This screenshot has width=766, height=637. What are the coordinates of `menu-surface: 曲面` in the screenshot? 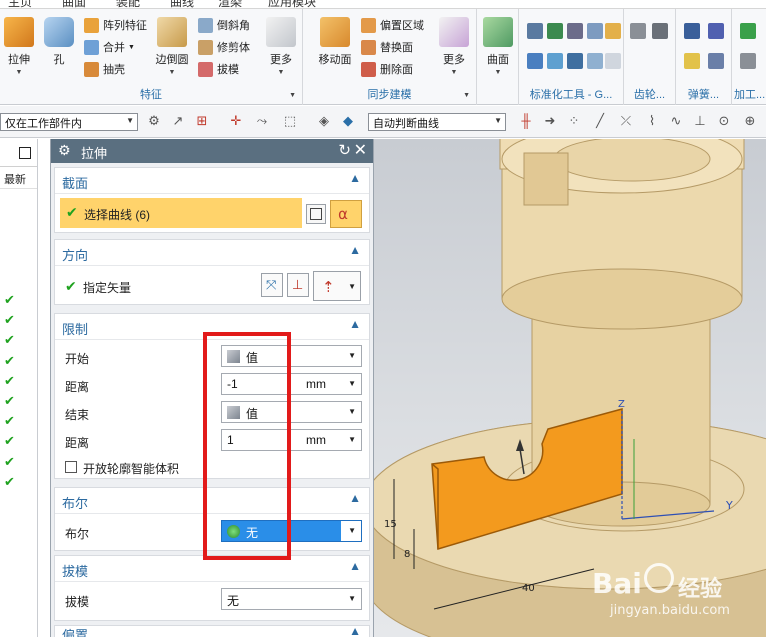 It's located at (74, 4).